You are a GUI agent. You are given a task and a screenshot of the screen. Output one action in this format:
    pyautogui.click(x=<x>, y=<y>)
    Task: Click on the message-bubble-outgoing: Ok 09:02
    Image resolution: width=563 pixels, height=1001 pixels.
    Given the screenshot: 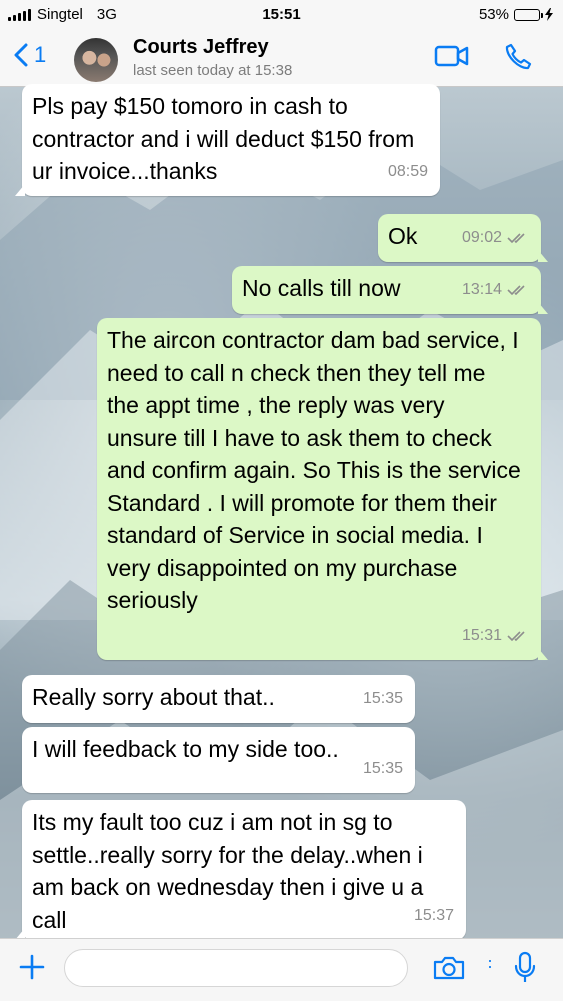 What is the action you would take?
    pyautogui.click(x=463, y=238)
    